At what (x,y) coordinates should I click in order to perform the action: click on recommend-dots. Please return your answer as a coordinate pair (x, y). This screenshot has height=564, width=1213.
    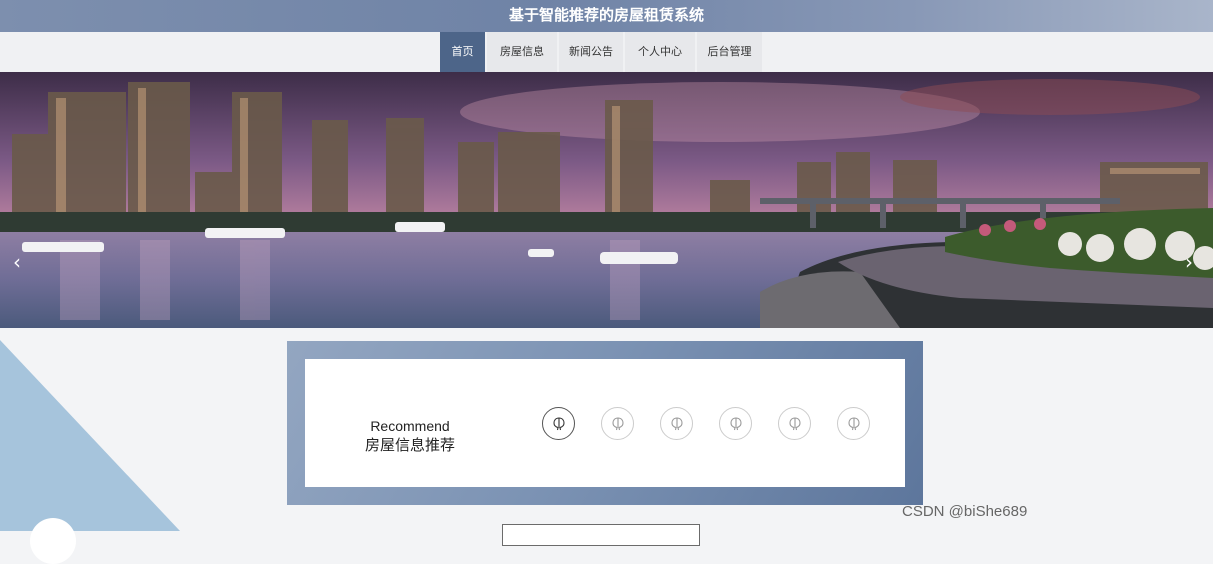
    Looking at the image, I should click on (719, 423).